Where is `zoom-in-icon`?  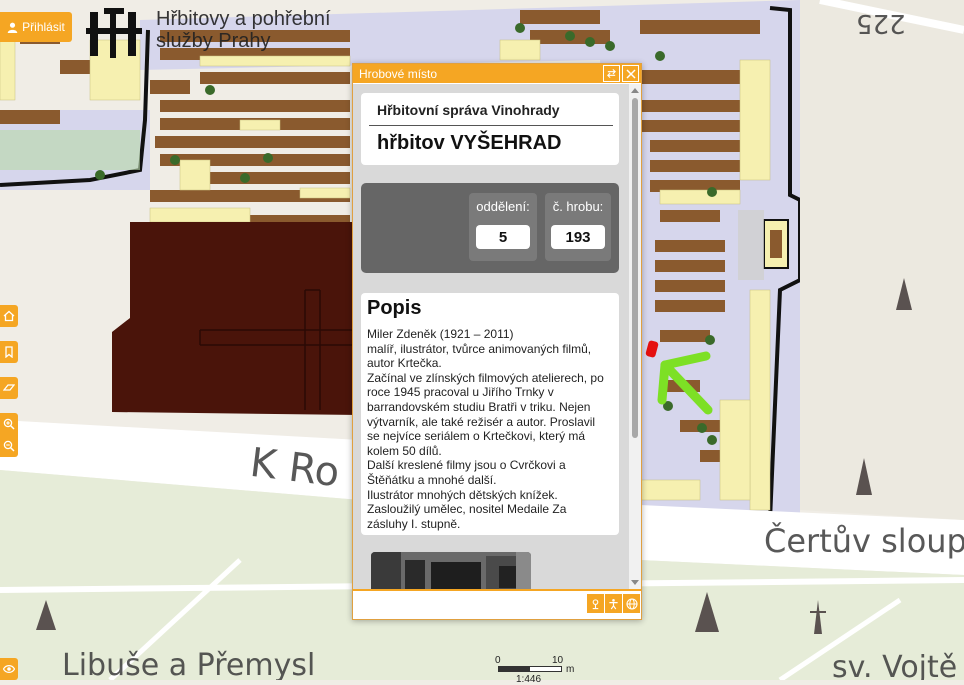 zoom-in-icon is located at coordinates (9, 424).